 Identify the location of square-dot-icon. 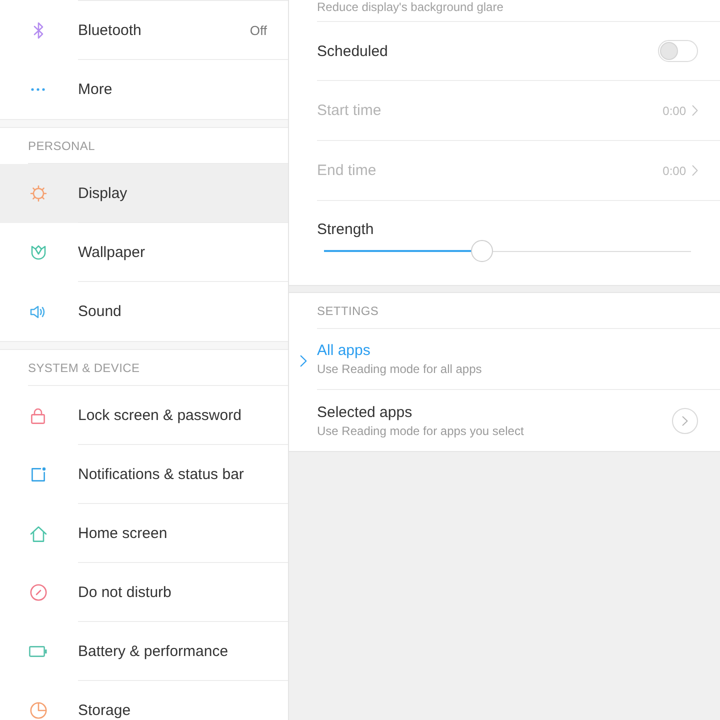
(38, 474).